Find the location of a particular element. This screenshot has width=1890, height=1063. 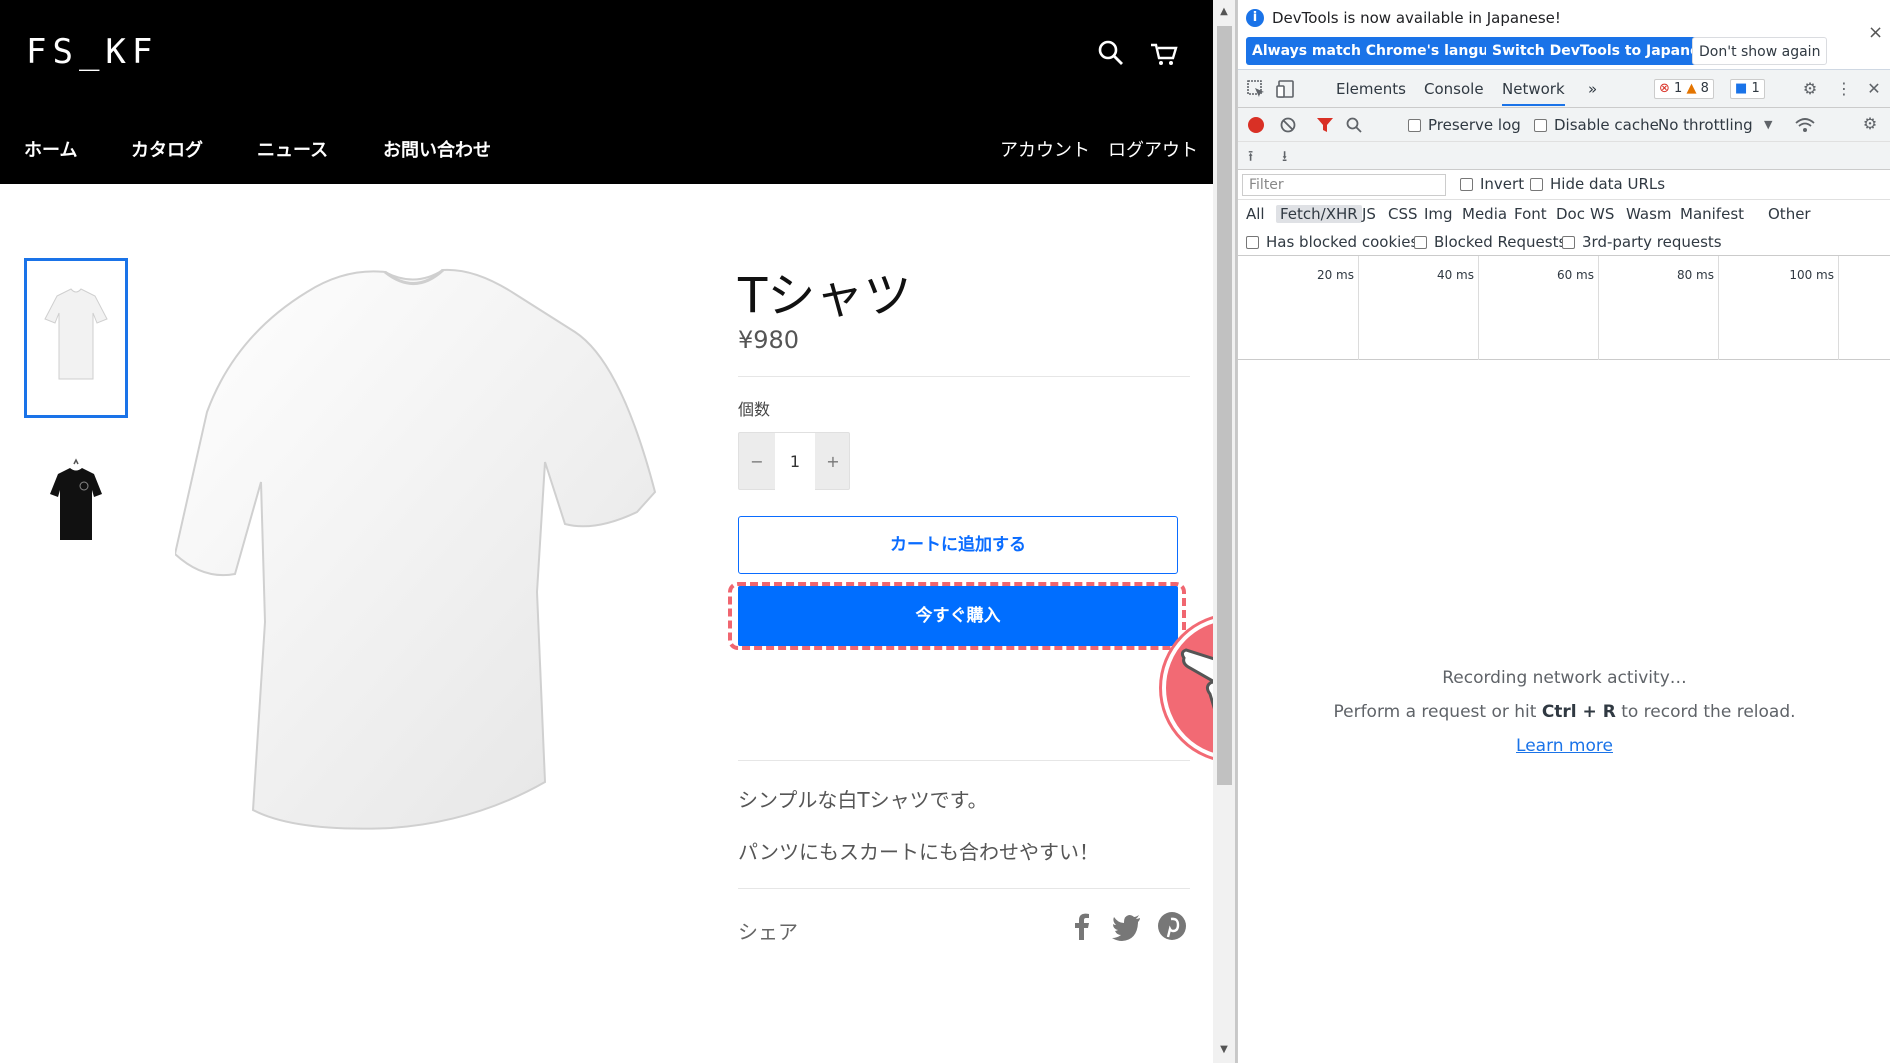

has-blocked-cookies-checkbox is located at coordinates (1252, 242).